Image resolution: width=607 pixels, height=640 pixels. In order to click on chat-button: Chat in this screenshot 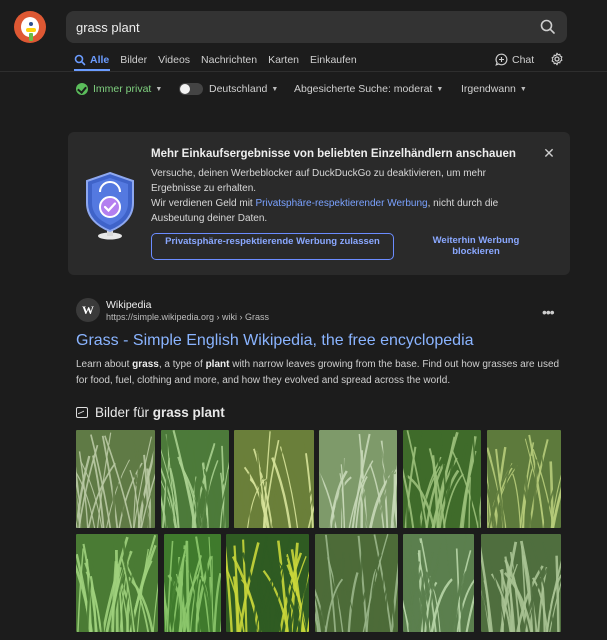, I will do `click(514, 59)`.